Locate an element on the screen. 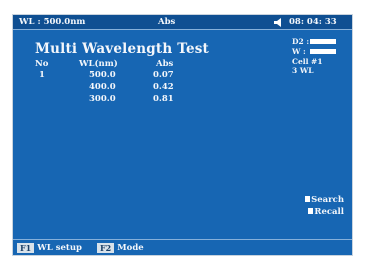 Image resolution: width=365 pixels, height=266 pixels. table-row-wl: 300.0 is located at coordinates (102, 99).